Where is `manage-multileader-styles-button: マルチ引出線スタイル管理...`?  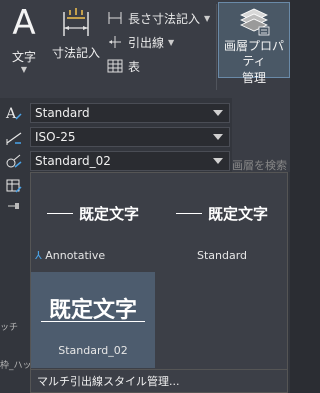 manage-multileader-styles-button: マルチ引出線スタイル管理... is located at coordinates (159, 380).